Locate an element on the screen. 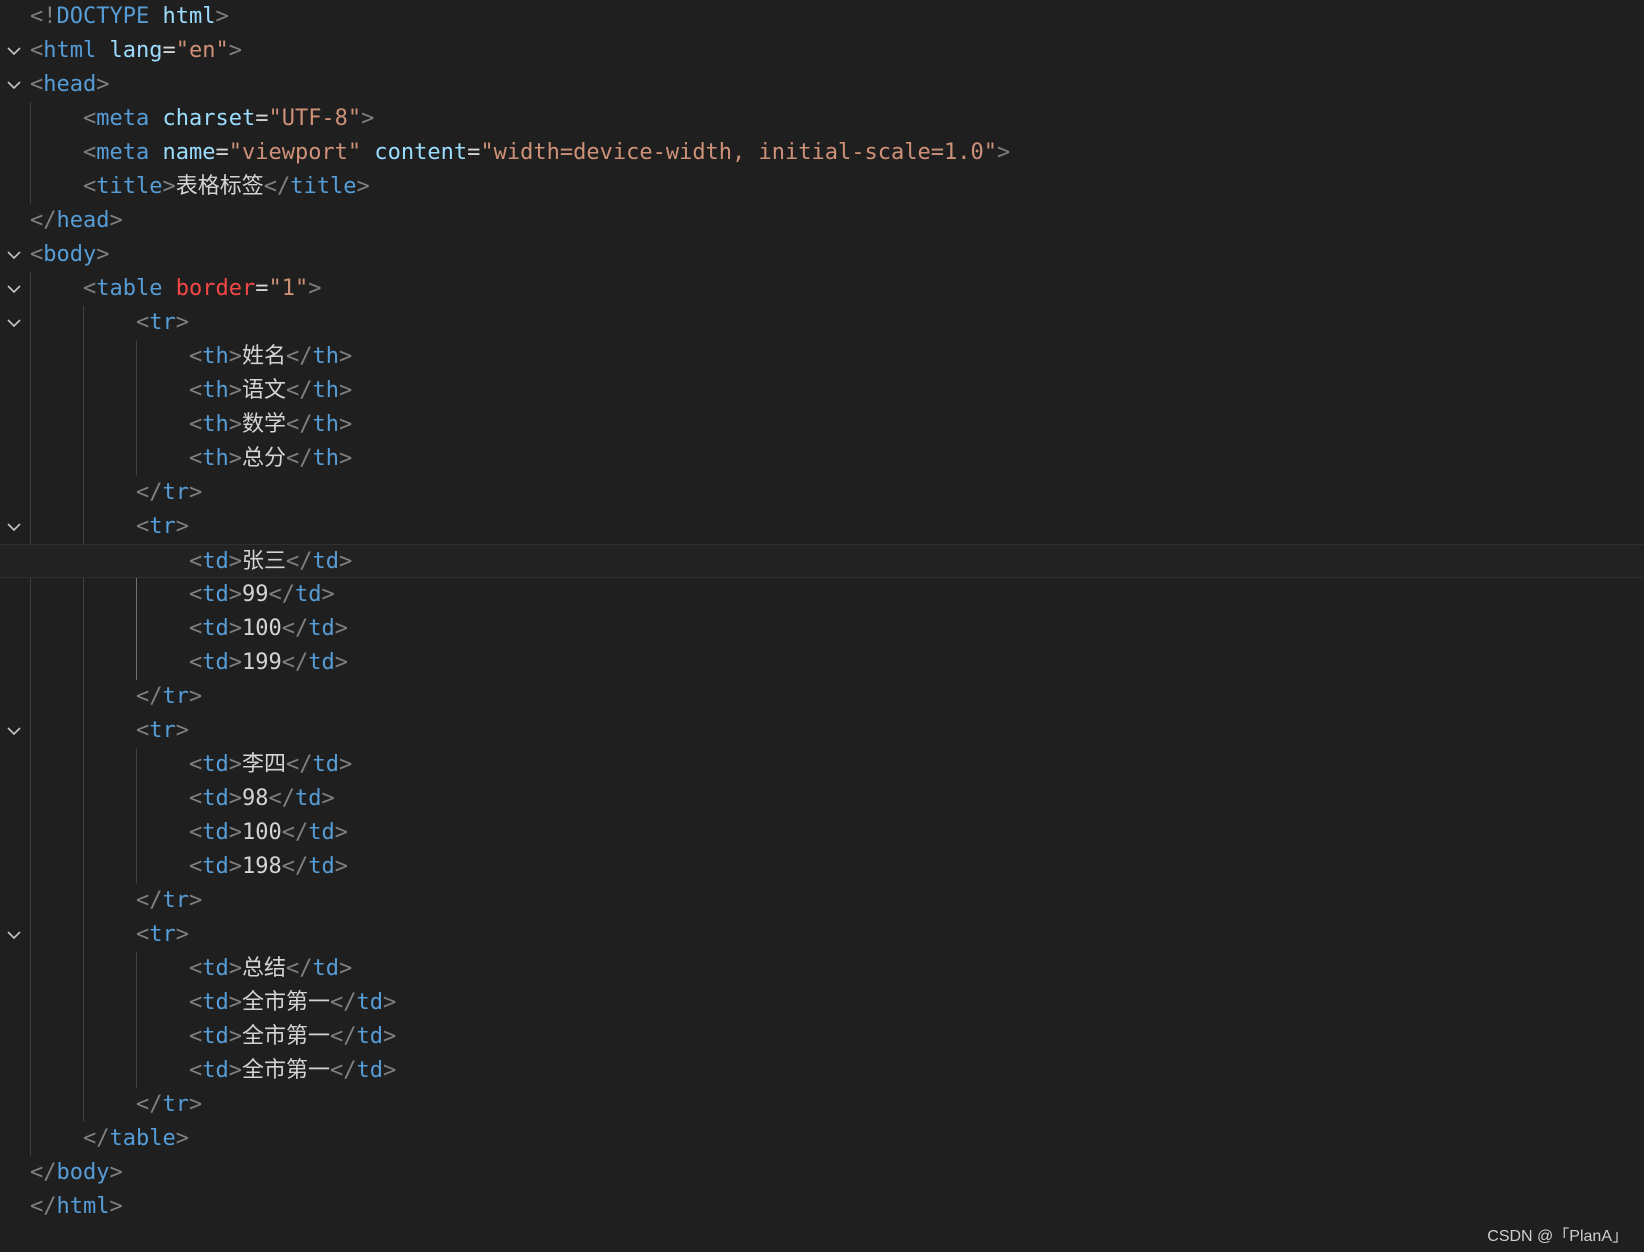 This screenshot has height=1252, width=1644. code-text: </table> is located at coordinates (136, 1139).